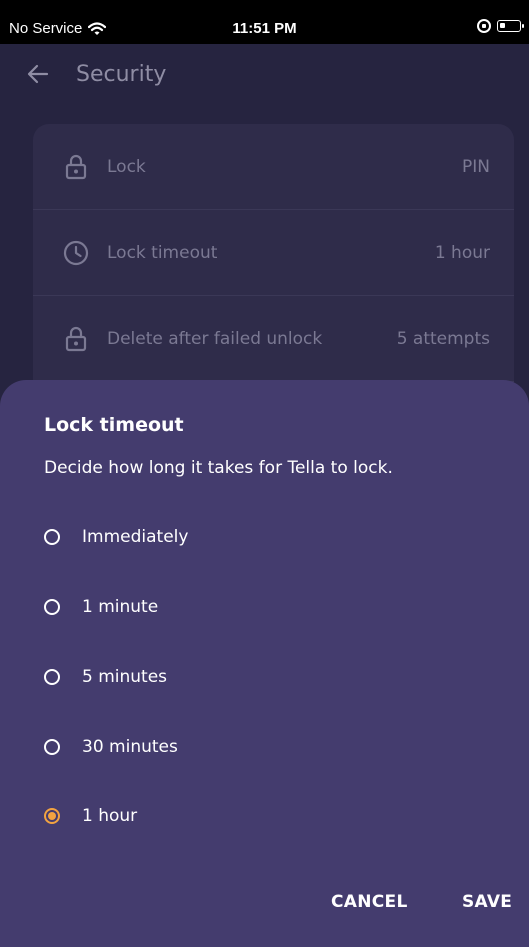 Image resolution: width=529 pixels, height=947 pixels. What do you see at coordinates (215, 338) in the screenshot?
I see `setting-label: Delete after failed unlock` at bounding box center [215, 338].